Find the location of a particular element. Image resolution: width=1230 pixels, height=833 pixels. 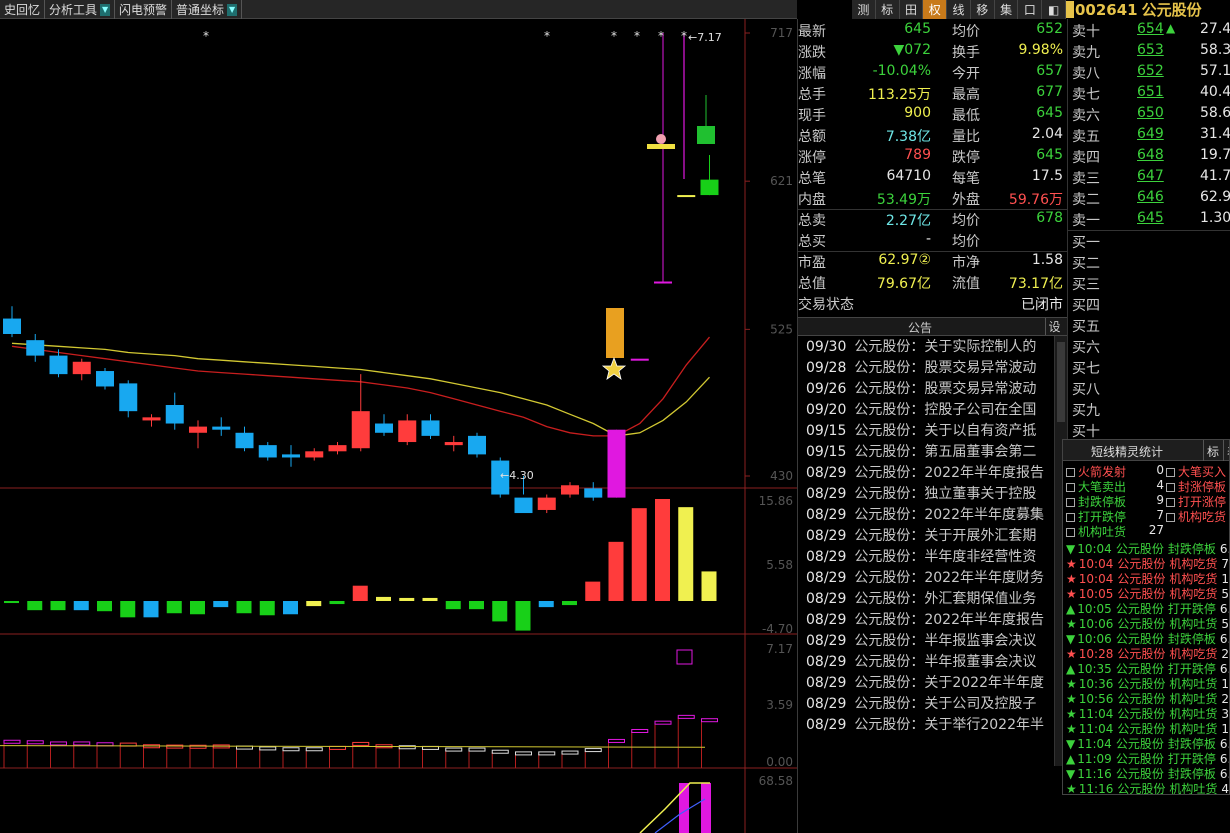

ask-price: 649 is located at coordinates (1150, 134).